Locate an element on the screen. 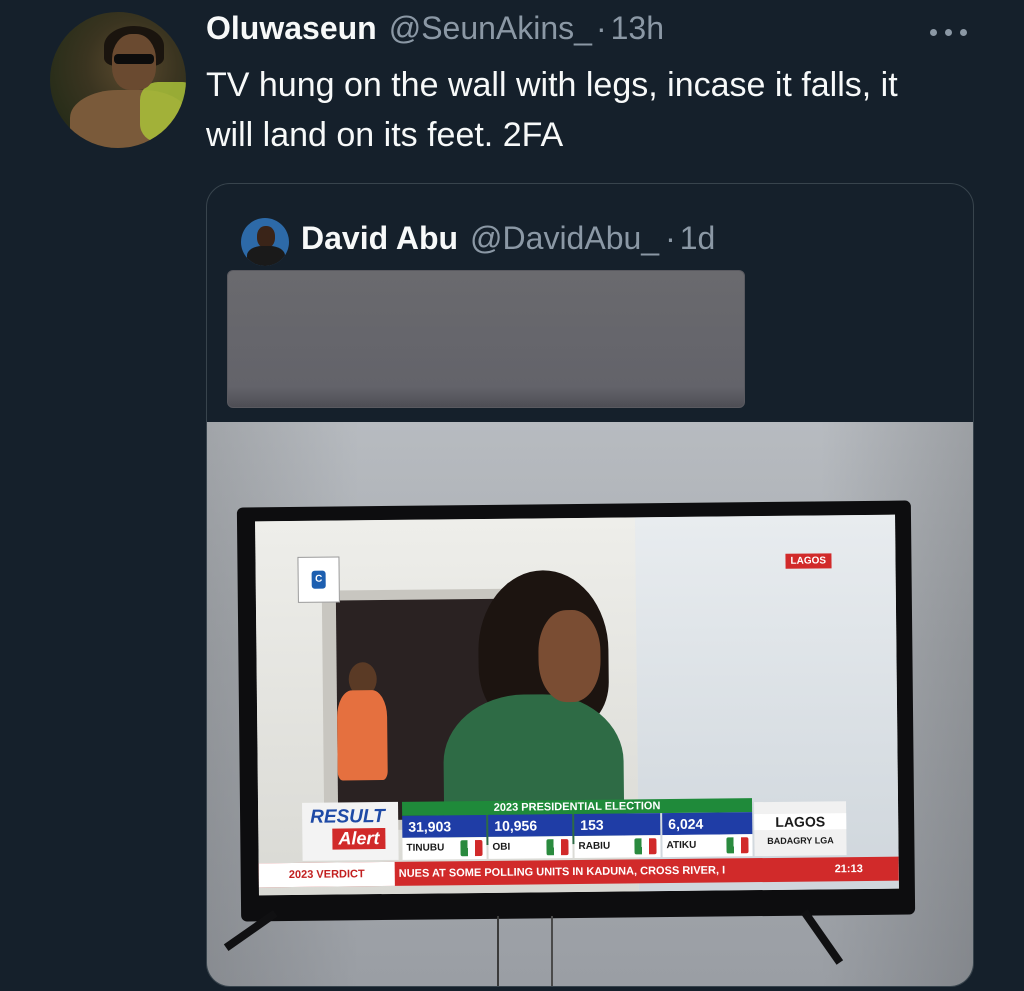  quoted-author-name: David Abu is located at coordinates (379, 238).